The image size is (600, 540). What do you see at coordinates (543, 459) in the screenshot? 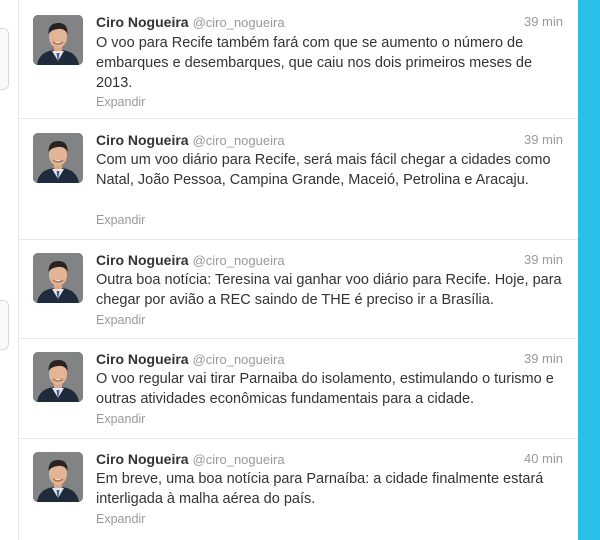
I see `tweet-timestamp: 40 min` at bounding box center [543, 459].